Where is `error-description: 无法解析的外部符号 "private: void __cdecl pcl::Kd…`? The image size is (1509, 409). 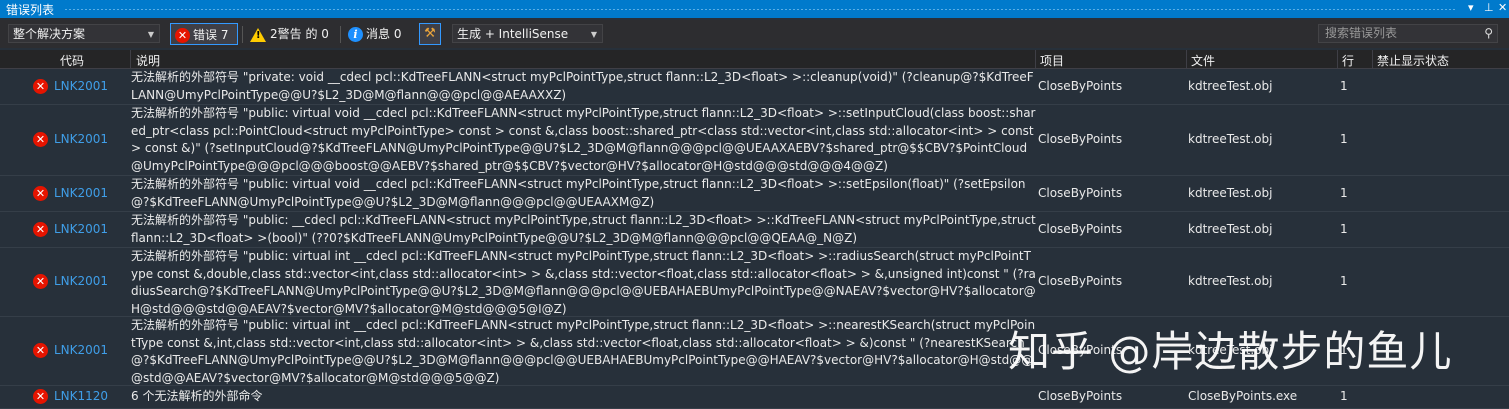
error-description: 无法解析的外部符号 "private: void __cdecl pcl::Kd… is located at coordinates (582, 86).